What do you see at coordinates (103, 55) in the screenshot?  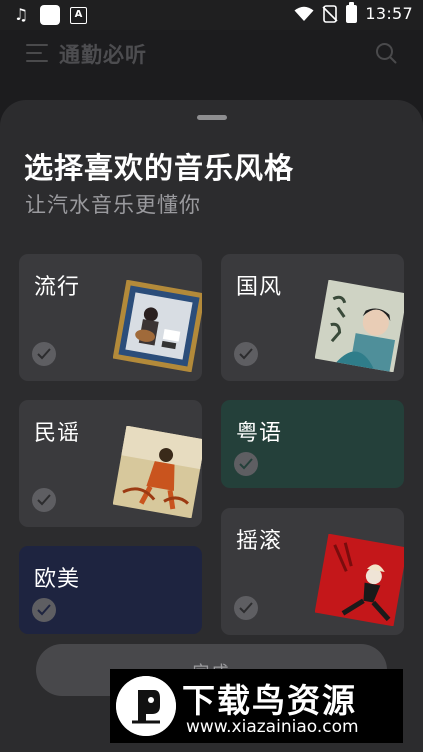 I see `page-title: 通勤必听` at bounding box center [103, 55].